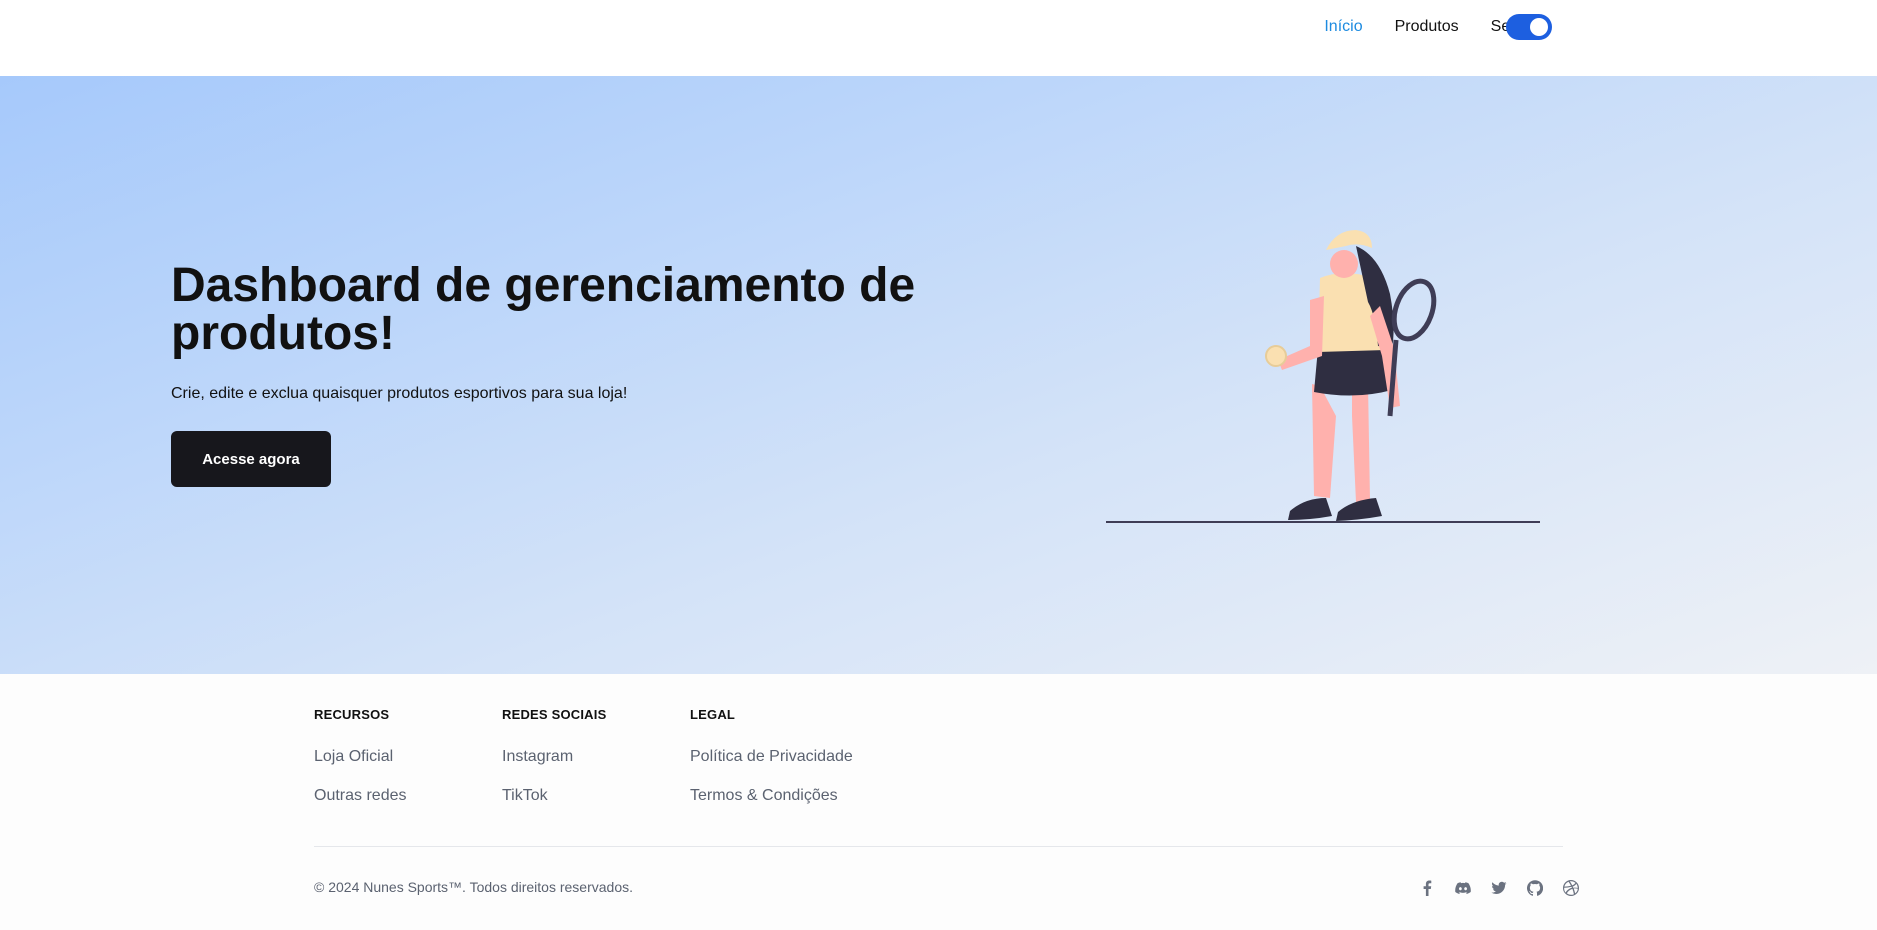 The width and height of the screenshot is (1877, 930). Describe the element at coordinates (360, 796) in the screenshot. I see `footer-link-outras-redes: Outras redes` at that location.